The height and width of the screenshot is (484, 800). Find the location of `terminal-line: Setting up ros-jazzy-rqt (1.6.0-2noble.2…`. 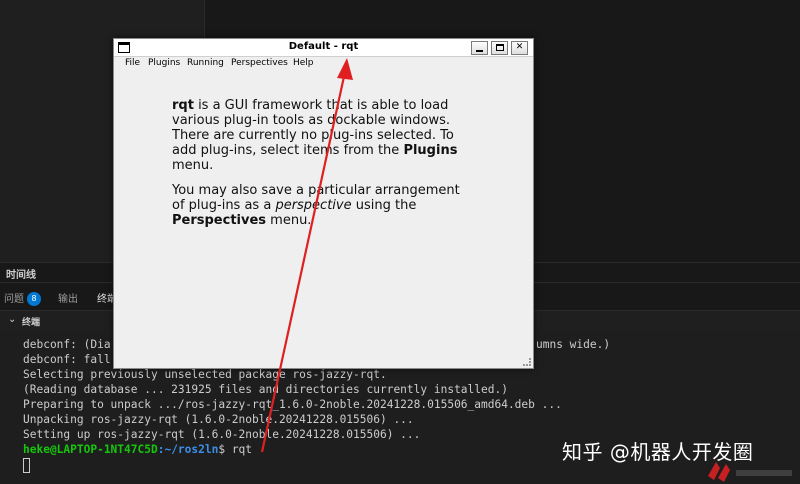

terminal-line: Setting up ros-jazzy-rqt (1.6.0-2noble.2… is located at coordinates (222, 434).